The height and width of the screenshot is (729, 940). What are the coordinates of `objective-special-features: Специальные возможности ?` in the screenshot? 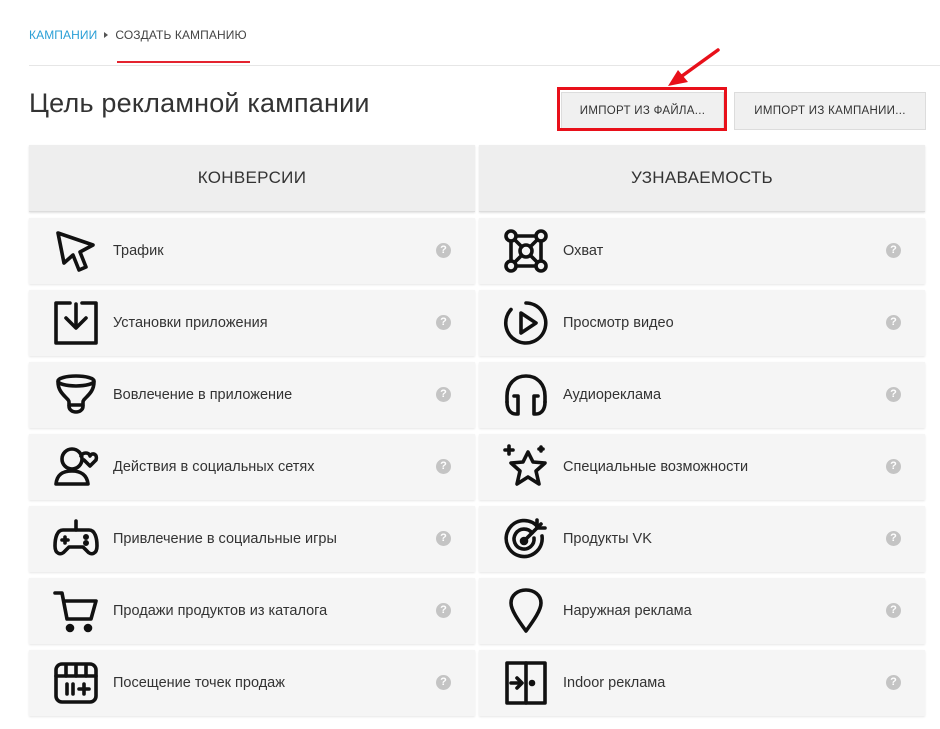 It's located at (702, 467).